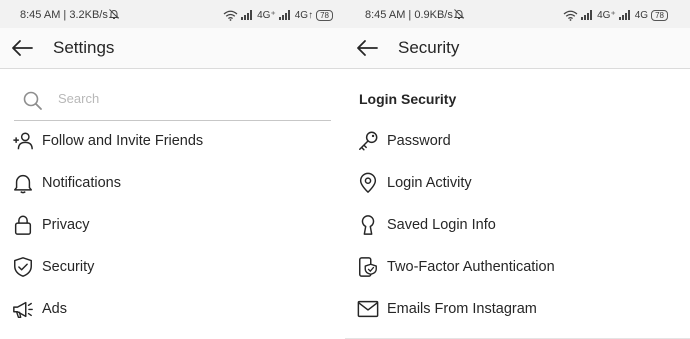 The width and height of the screenshot is (690, 339). Describe the element at coordinates (64, 15) in the screenshot. I see `status-time: 8:45 AM | 3.2KB/s` at that location.